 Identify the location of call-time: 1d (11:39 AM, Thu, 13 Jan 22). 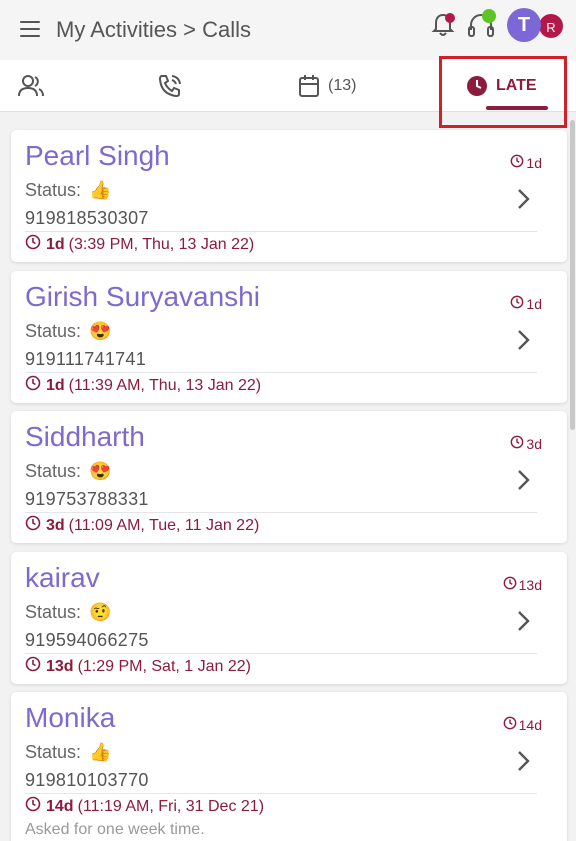
(143, 385).